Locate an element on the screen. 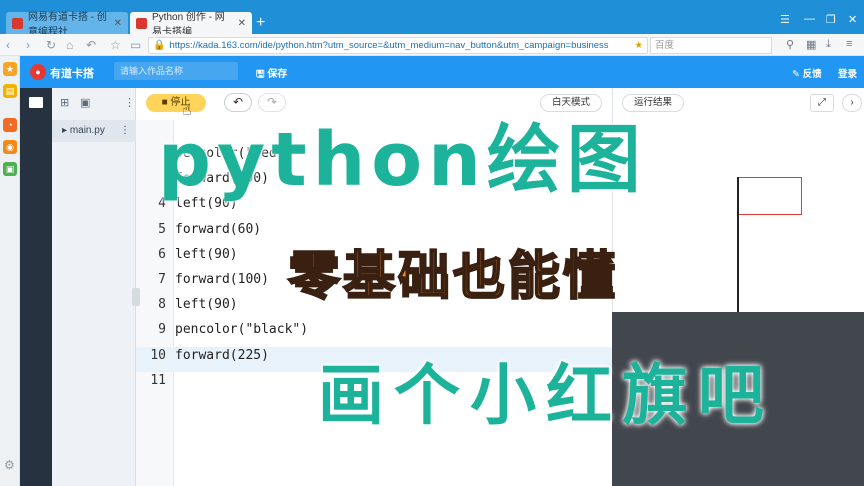  refresh-icon: ↻ is located at coordinates (51, 45).